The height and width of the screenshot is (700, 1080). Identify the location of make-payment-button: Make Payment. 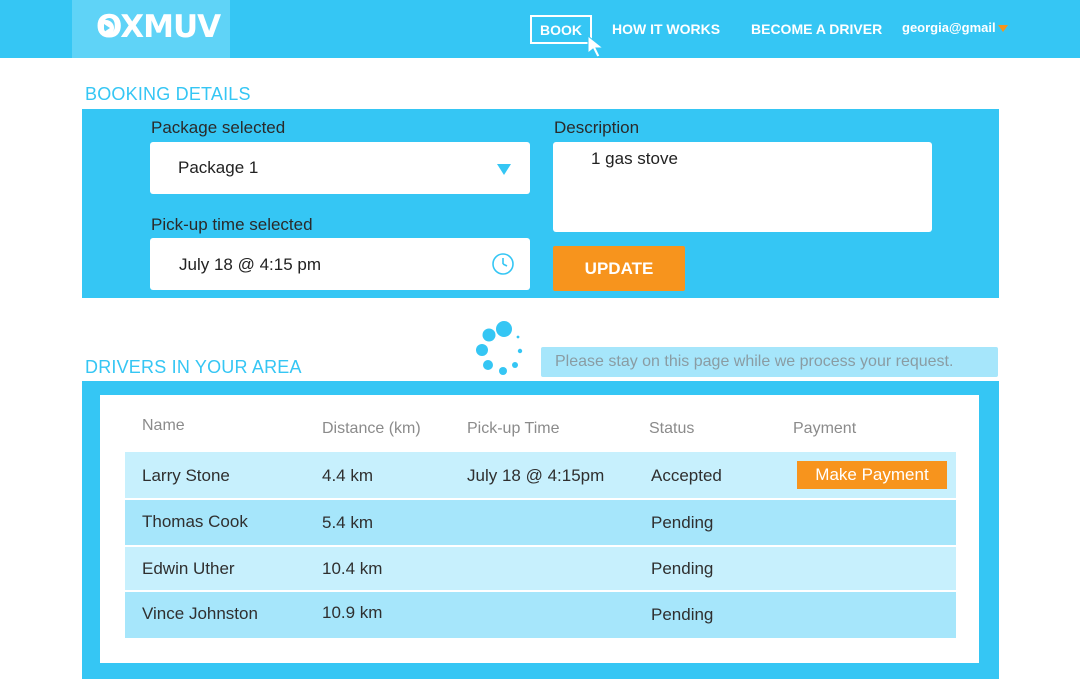
(872, 475).